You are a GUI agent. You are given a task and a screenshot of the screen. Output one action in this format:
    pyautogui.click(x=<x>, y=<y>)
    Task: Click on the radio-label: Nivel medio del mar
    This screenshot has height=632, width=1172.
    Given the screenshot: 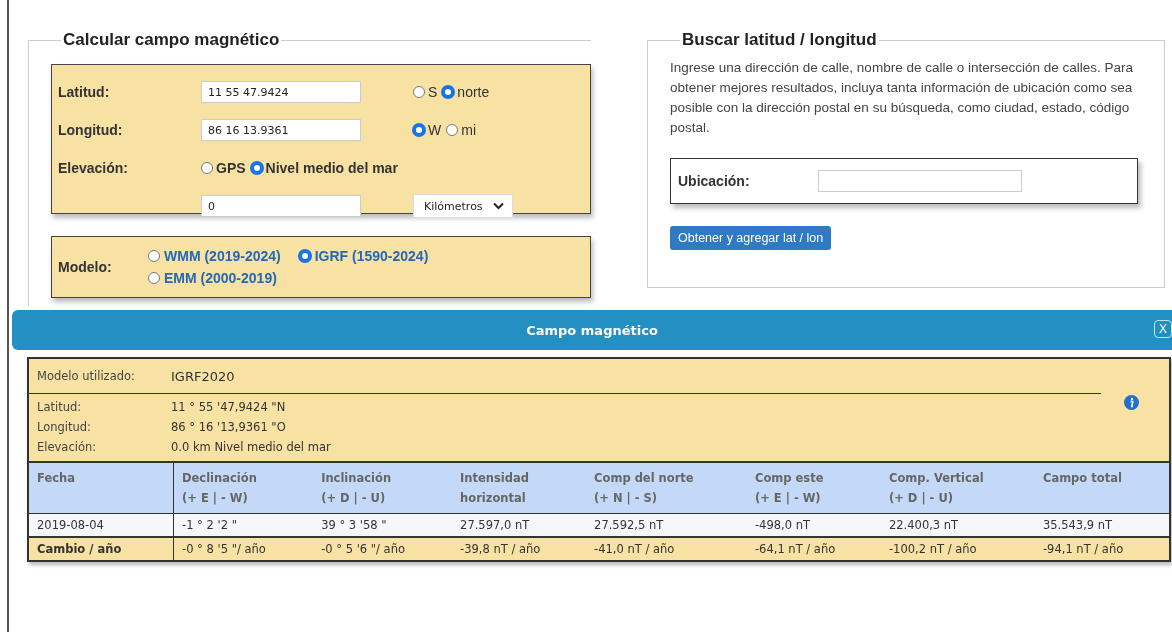 What is the action you would take?
    pyautogui.click(x=331, y=168)
    